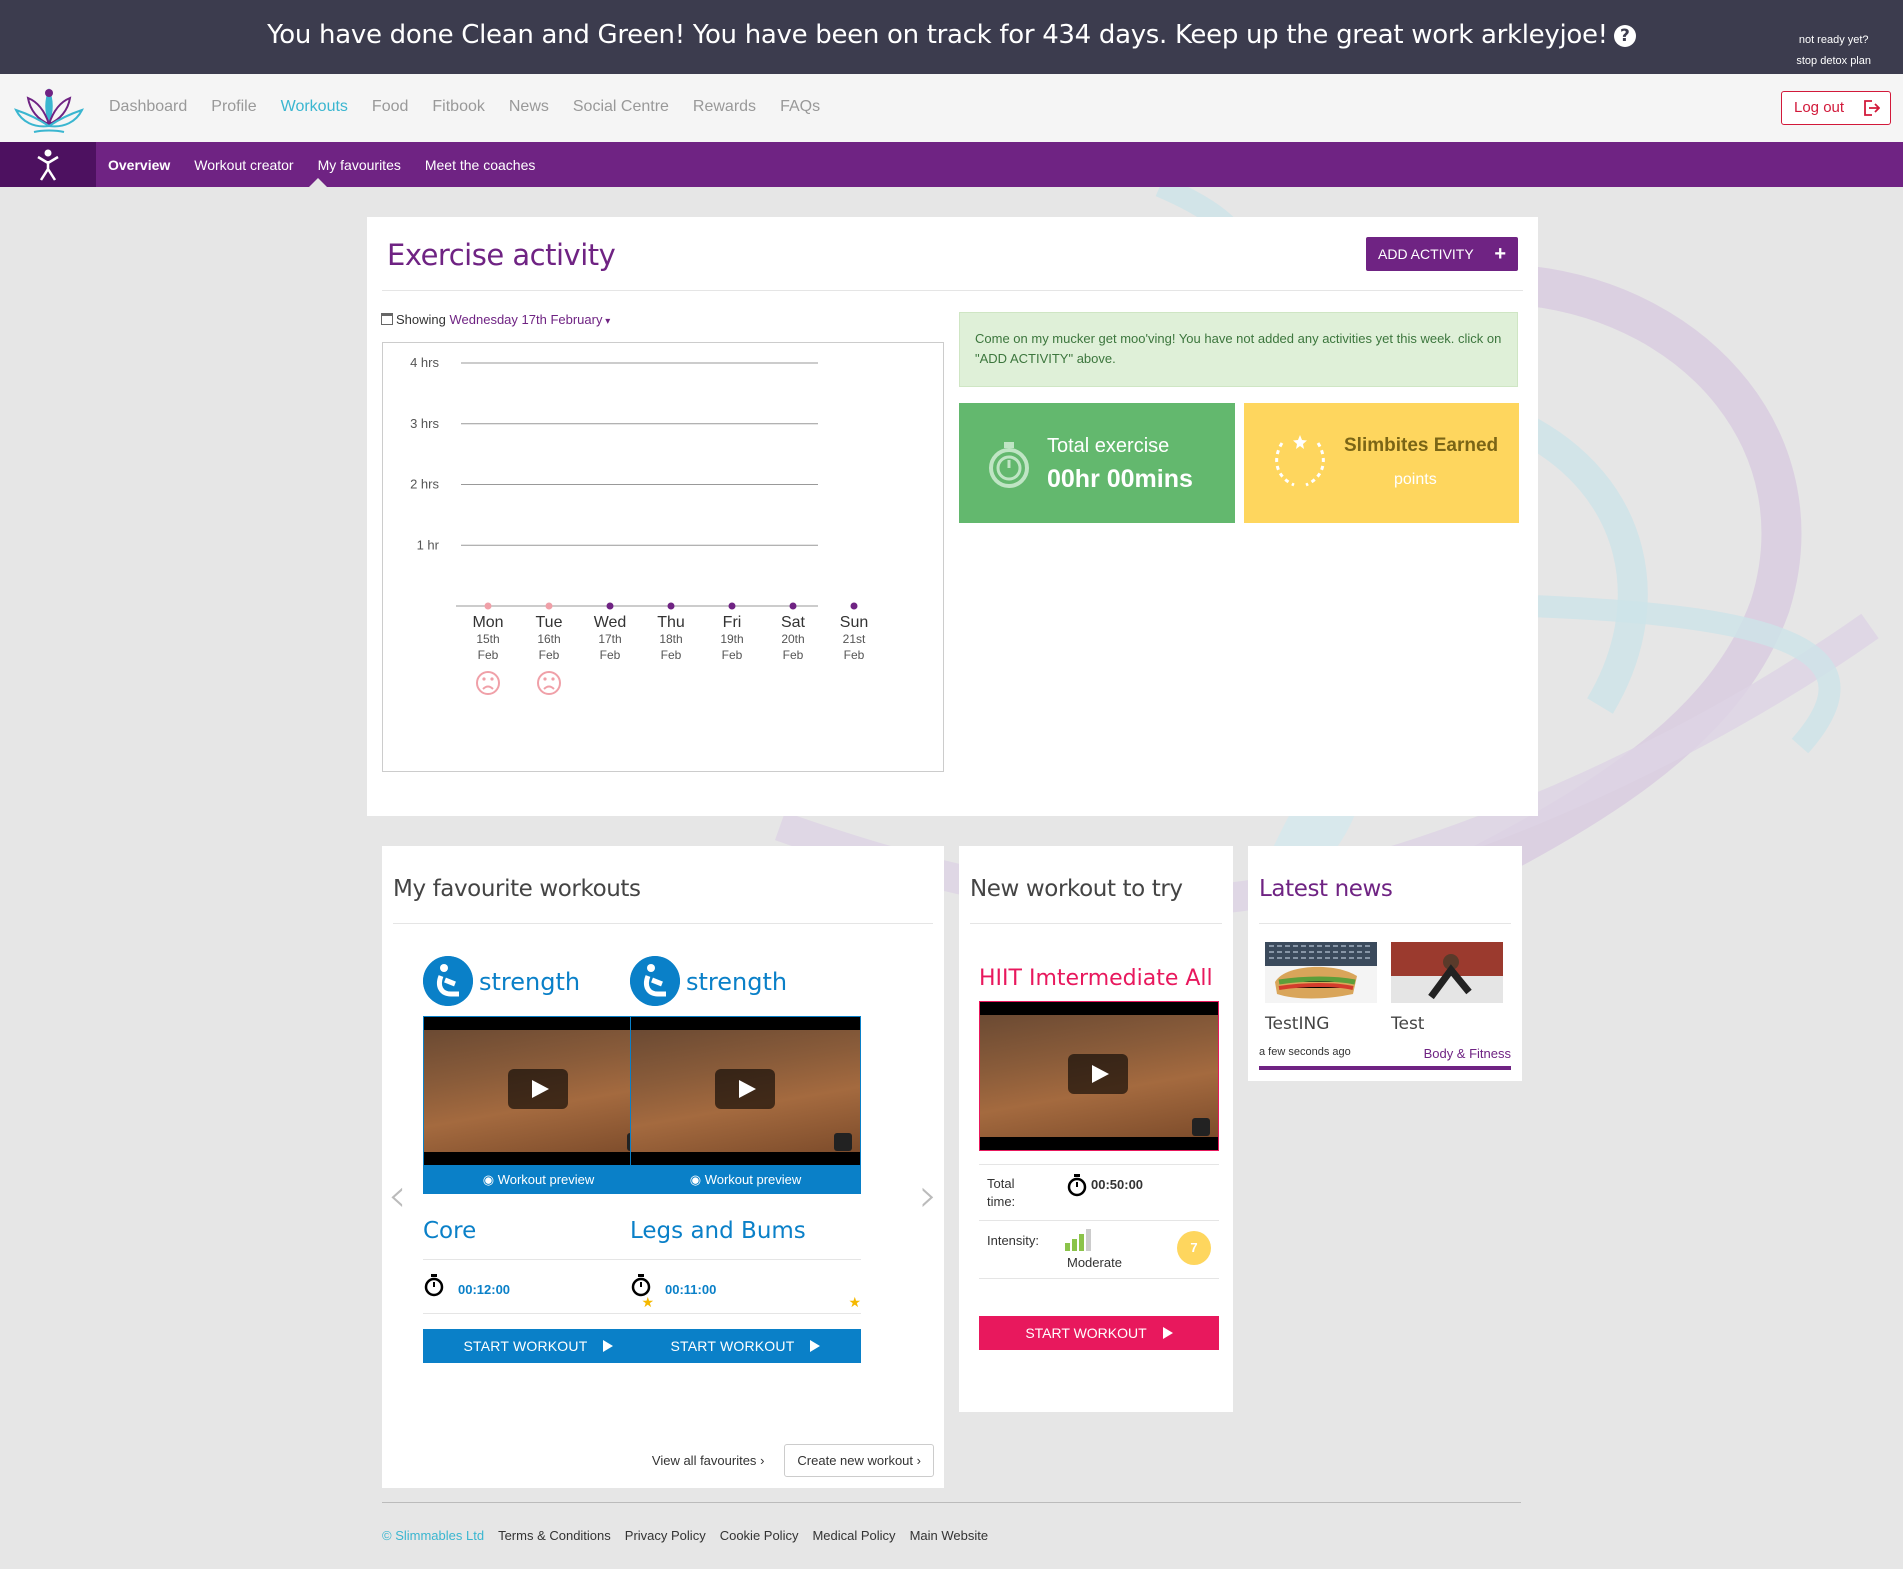 Image resolution: width=1903 pixels, height=1569 pixels. What do you see at coordinates (421, 319) in the screenshot?
I see `showing-label: Showing` at bounding box center [421, 319].